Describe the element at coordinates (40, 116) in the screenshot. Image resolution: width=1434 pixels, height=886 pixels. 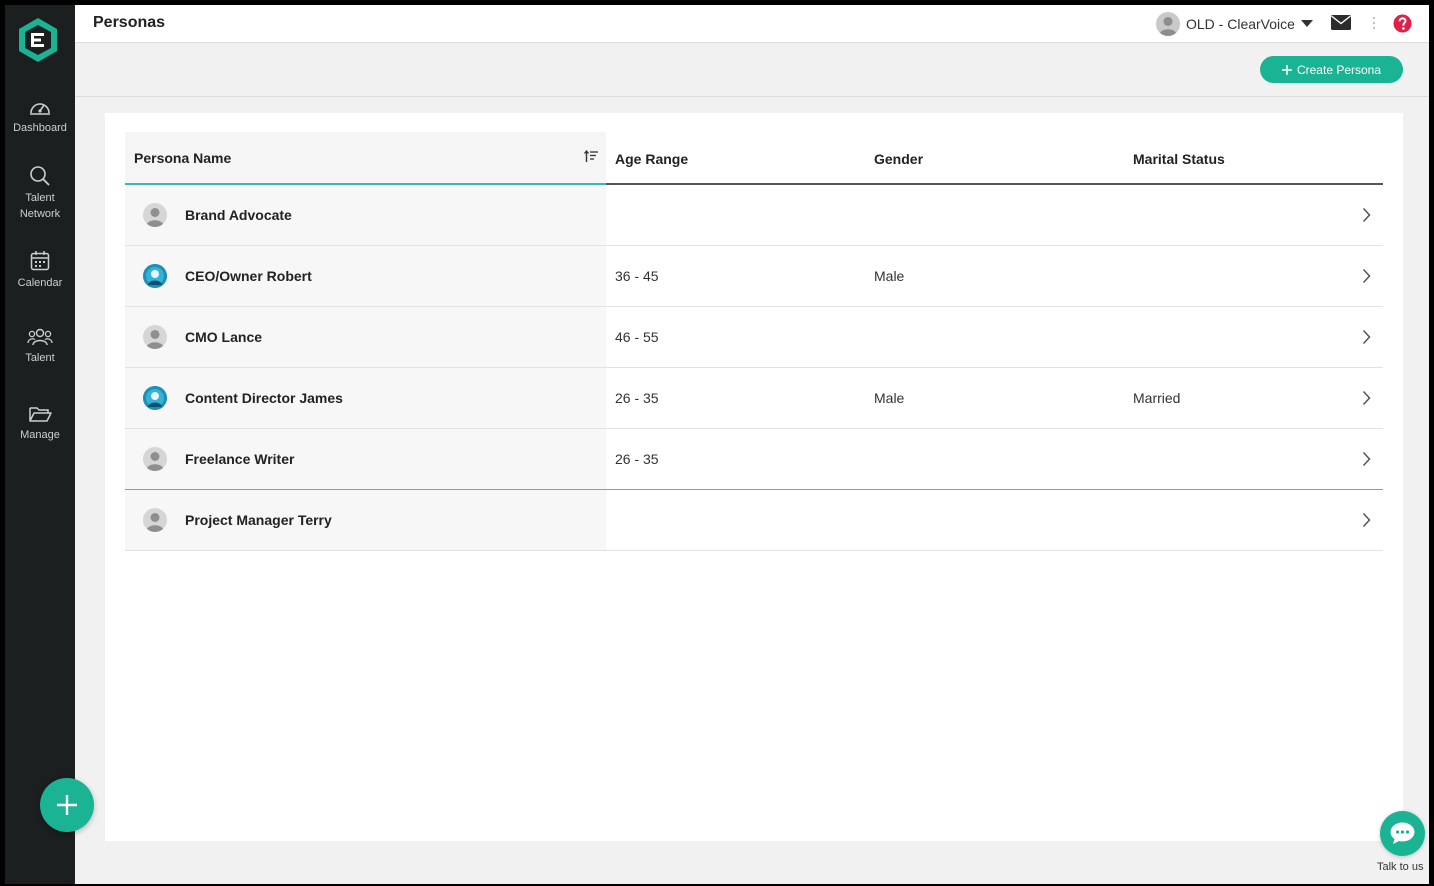
I see `sidebar-item-dashboard: Dashboard` at that location.